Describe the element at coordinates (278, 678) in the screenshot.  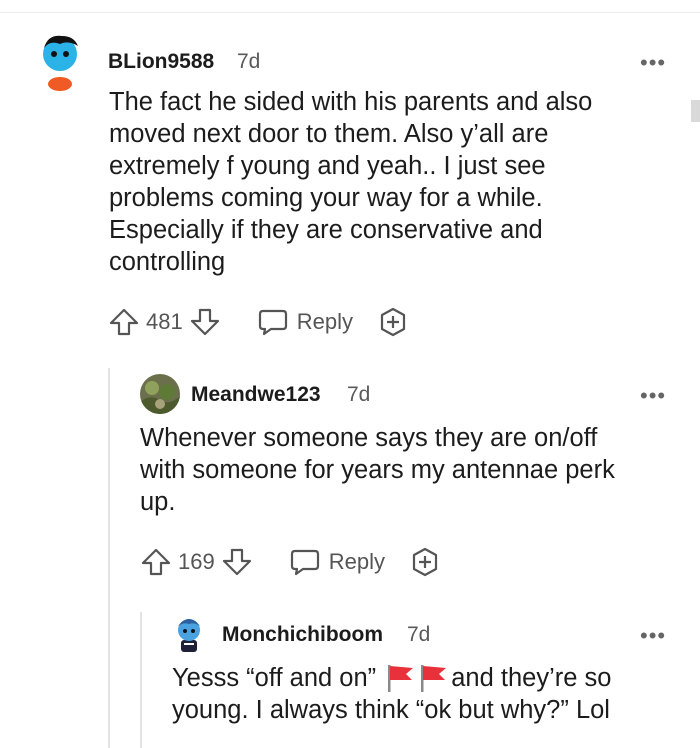
I see `comment-text: Yesss “off and on”` at that location.